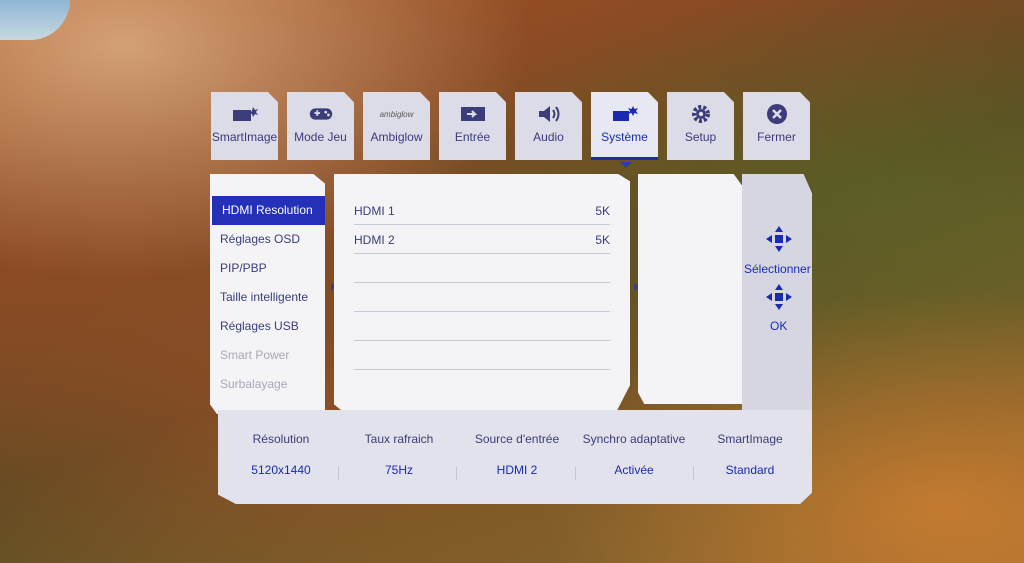 The width and height of the screenshot is (1024, 563). What do you see at coordinates (281, 439) in the screenshot?
I see `info-label: Résolution` at bounding box center [281, 439].